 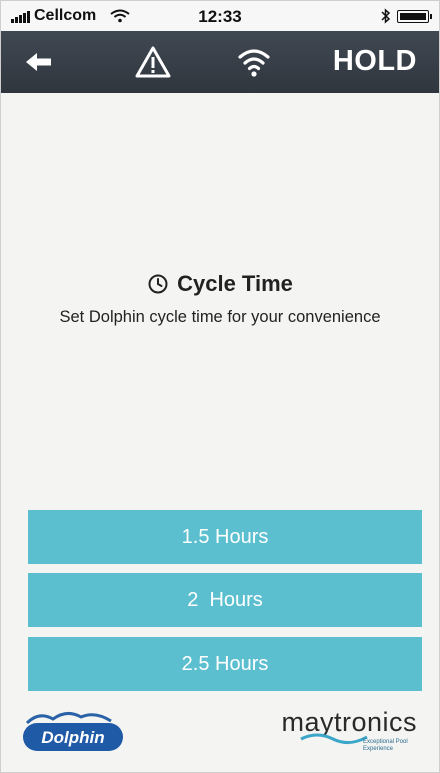 I want to click on battery-icon, so click(x=414, y=16).